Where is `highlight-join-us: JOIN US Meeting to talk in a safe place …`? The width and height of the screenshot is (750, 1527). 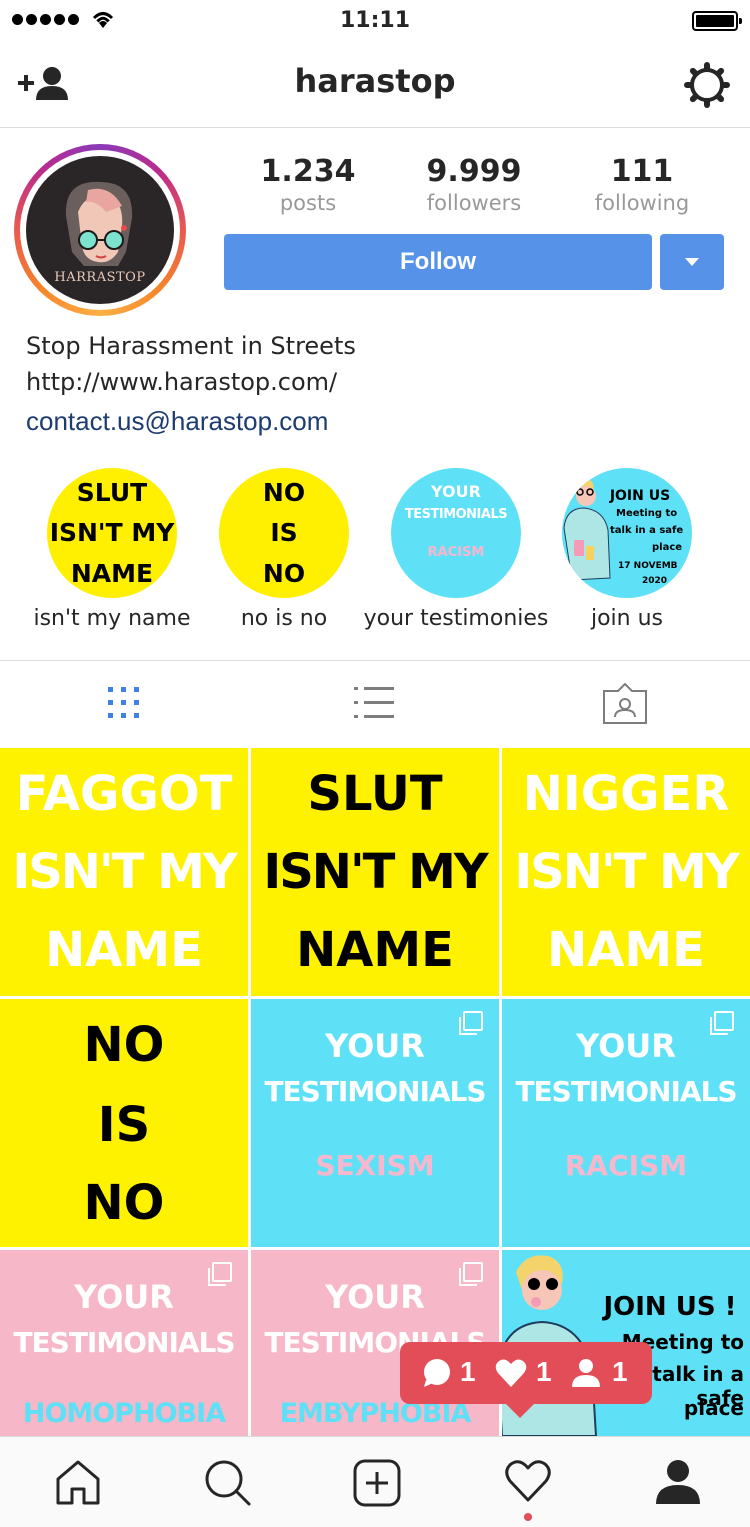 highlight-join-us: JOIN US Meeting to talk in a safe place … is located at coordinates (627, 549).